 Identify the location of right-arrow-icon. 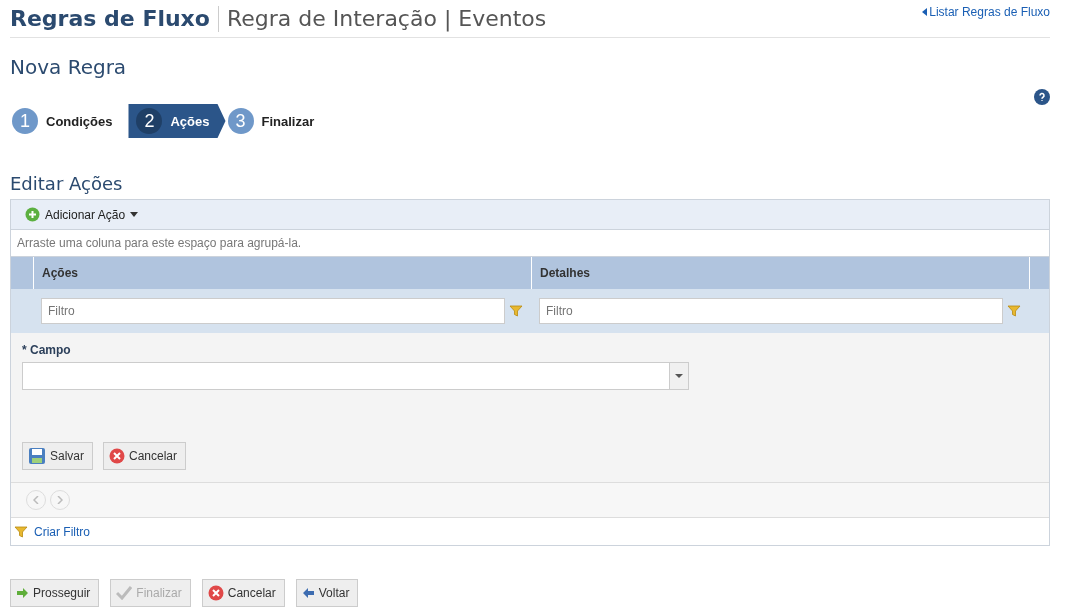
(22, 593).